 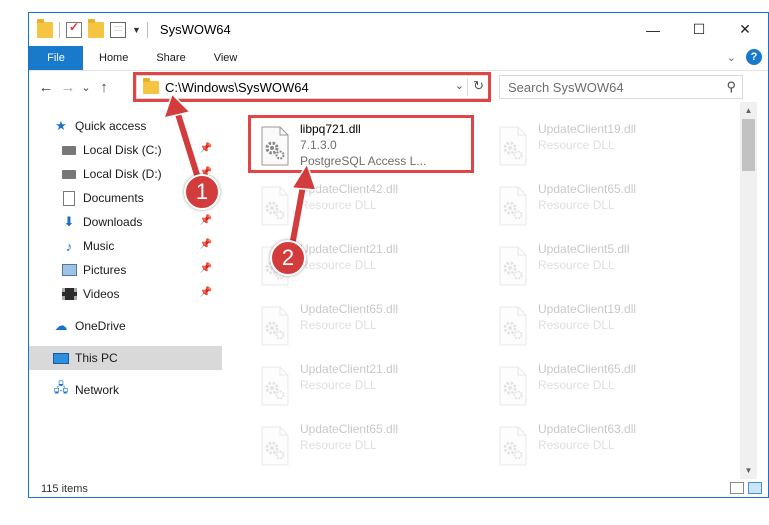 I want to click on folder-icon, so click(x=45, y=28).